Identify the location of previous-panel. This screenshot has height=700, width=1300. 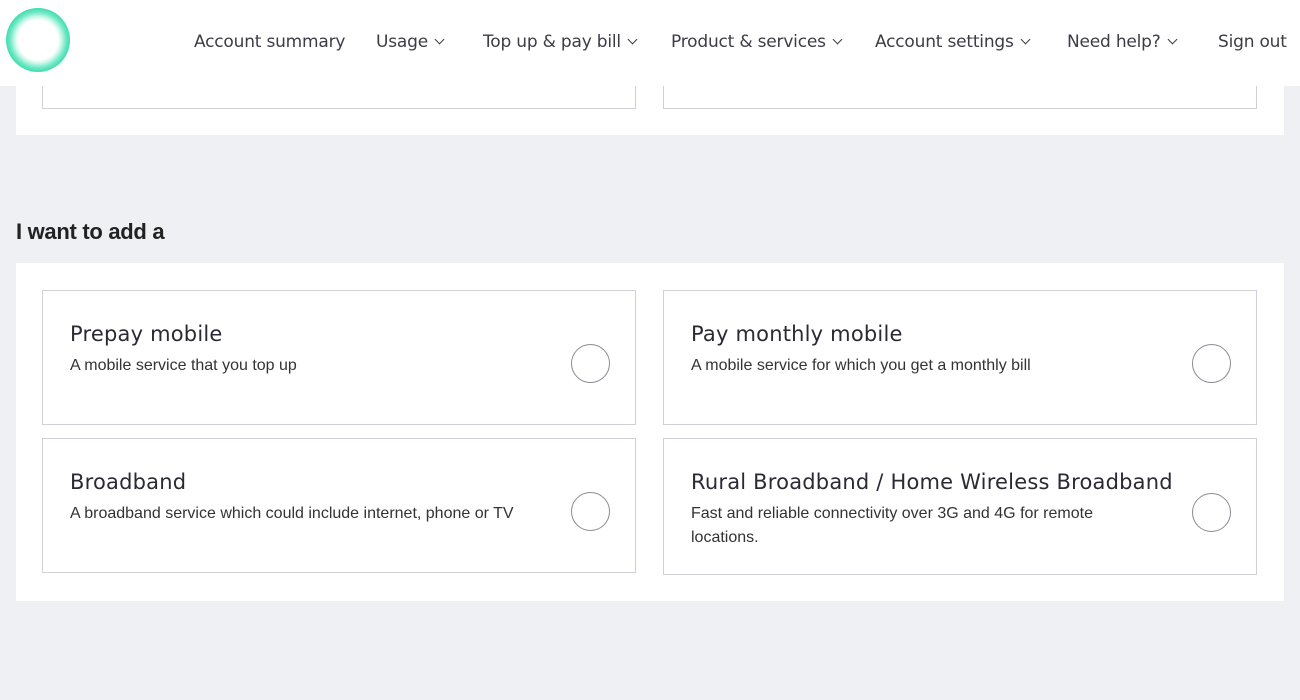
(650, 110).